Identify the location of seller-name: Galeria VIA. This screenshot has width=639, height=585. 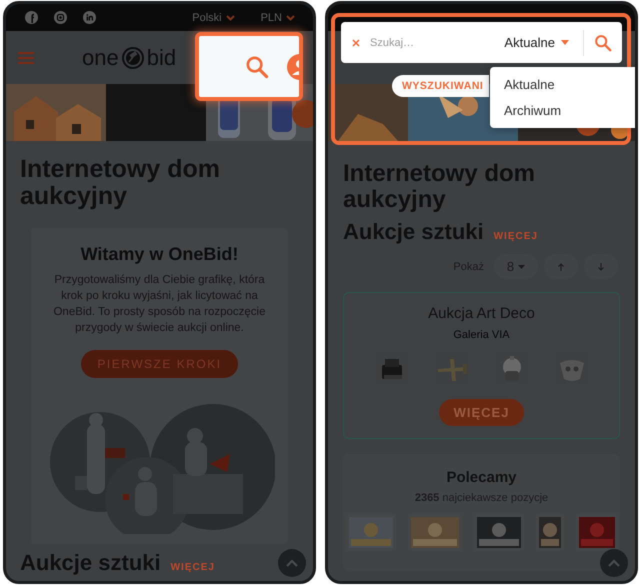
(481, 335).